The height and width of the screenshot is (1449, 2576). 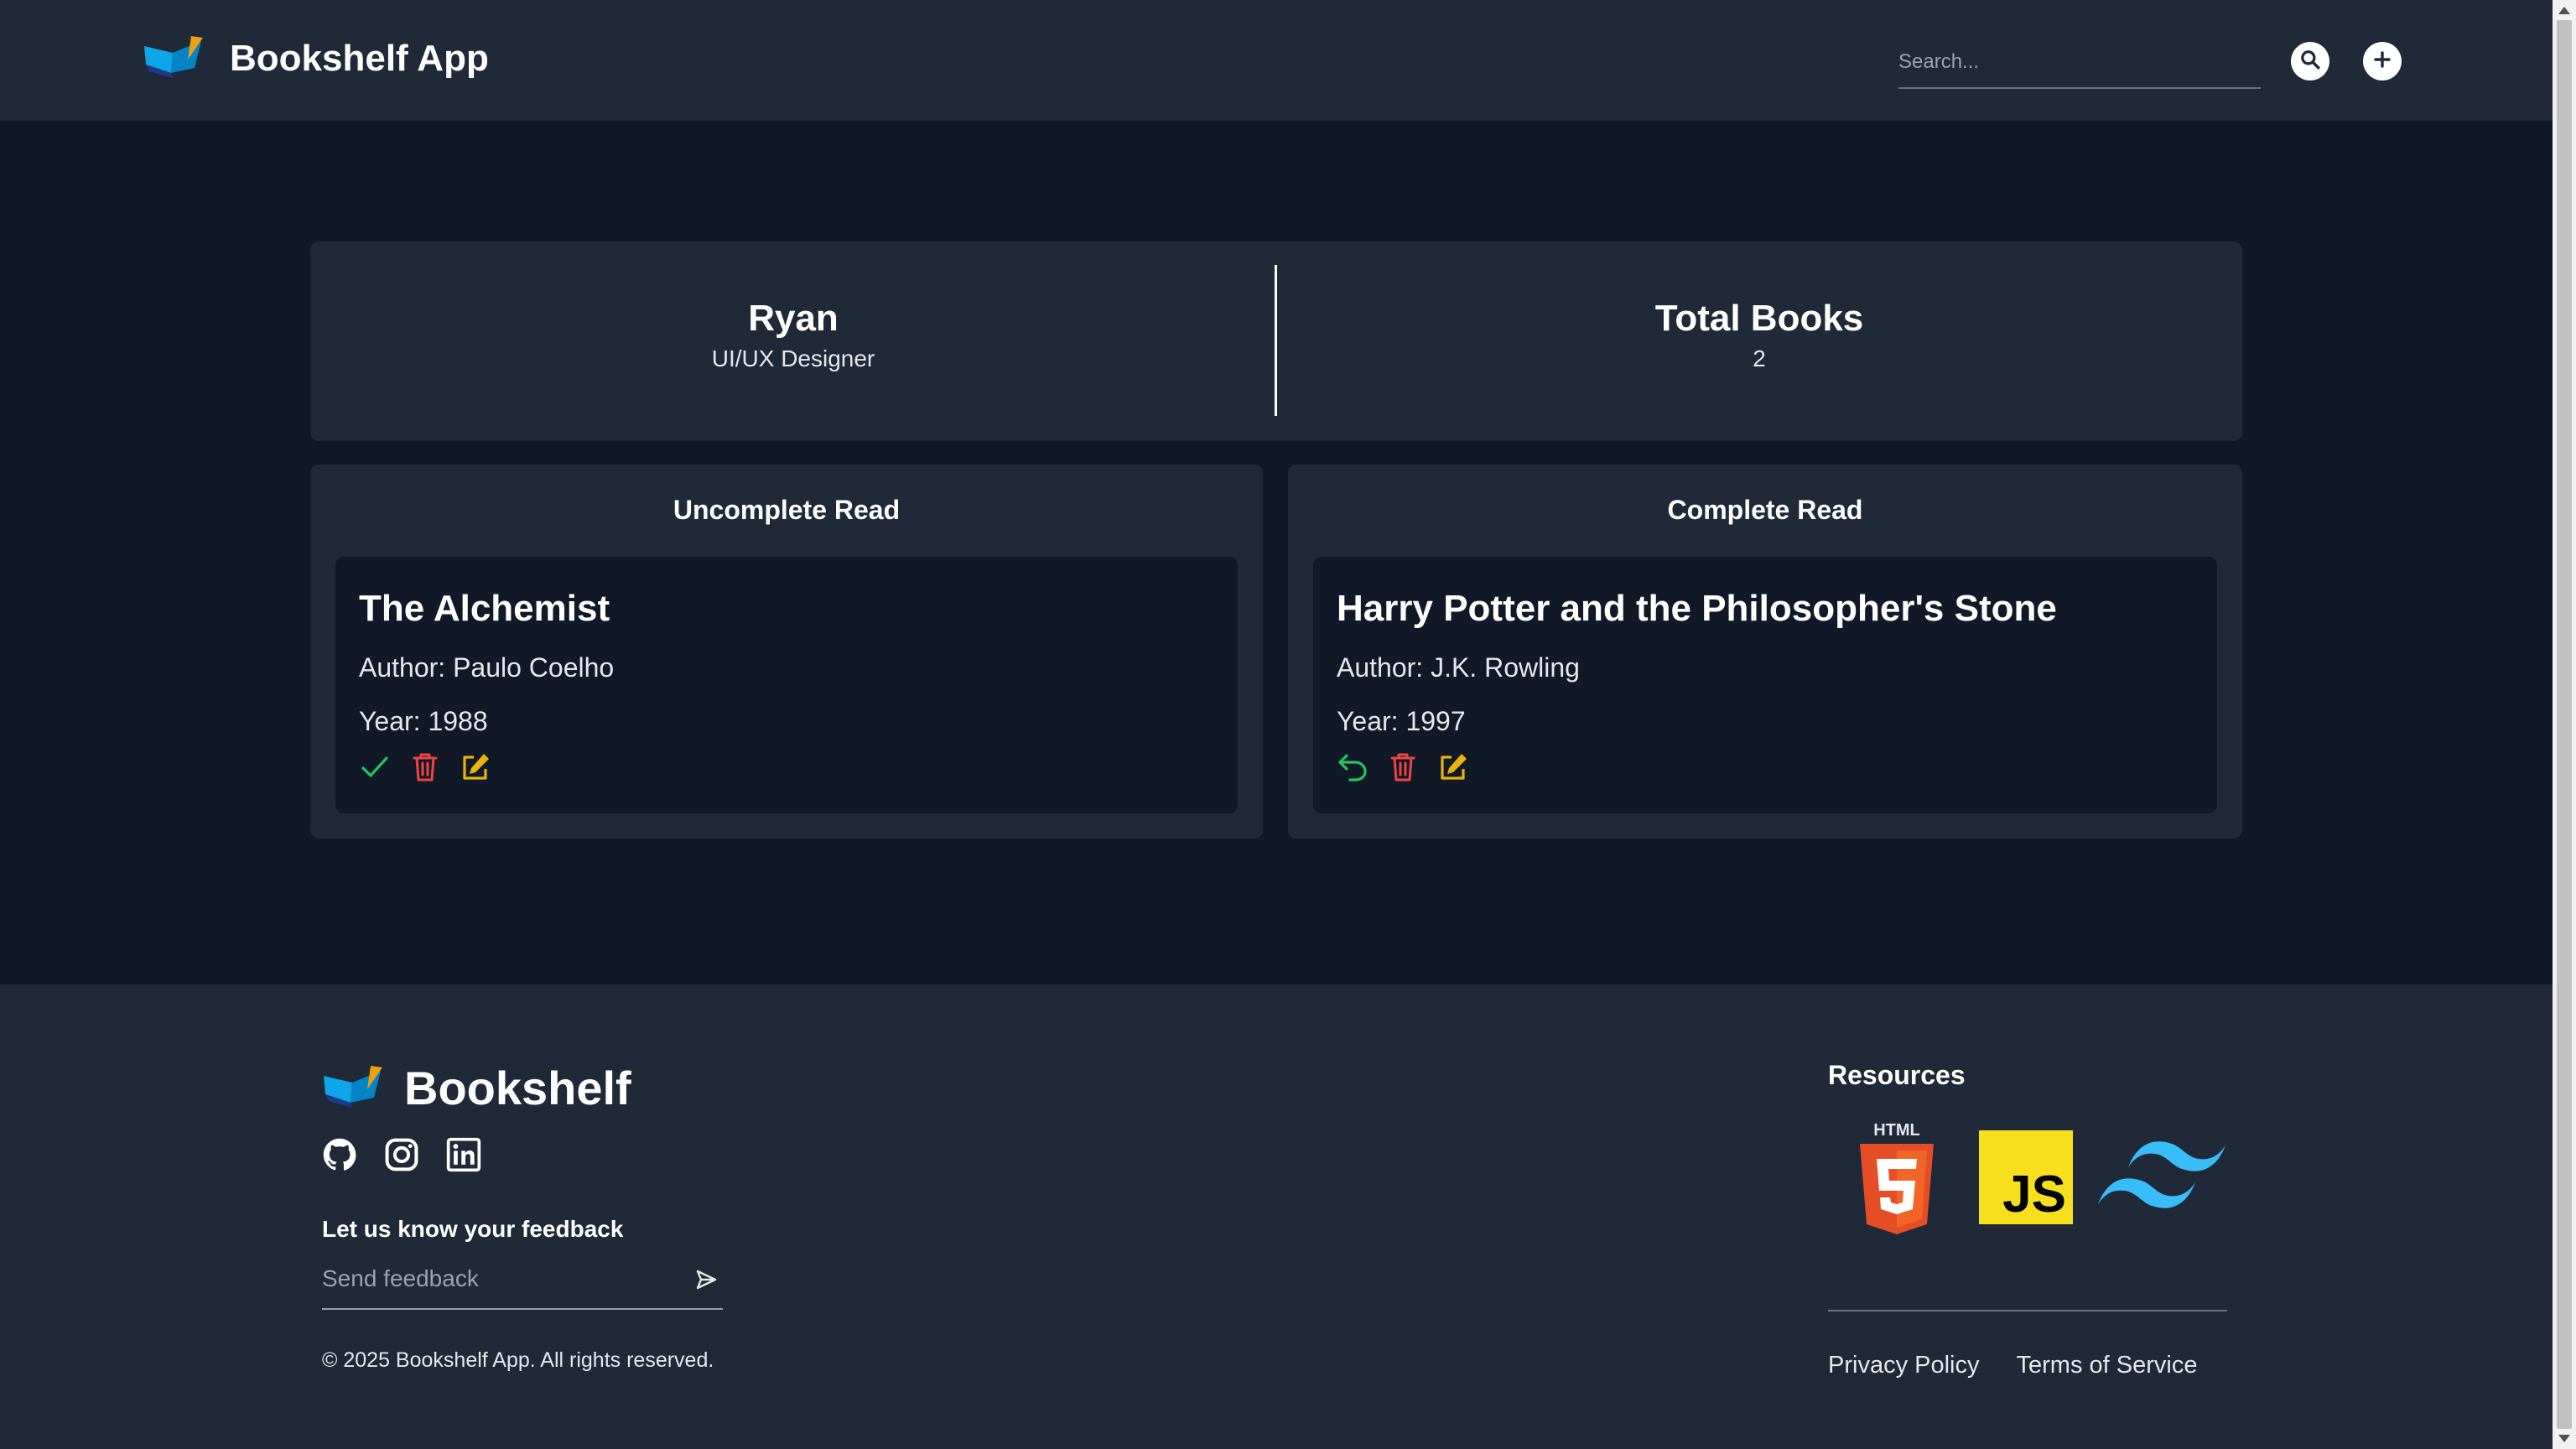 What do you see at coordinates (793, 358) in the screenshot?
I see `user-role: UI/UX Designer` at bounding box center [793, 358].